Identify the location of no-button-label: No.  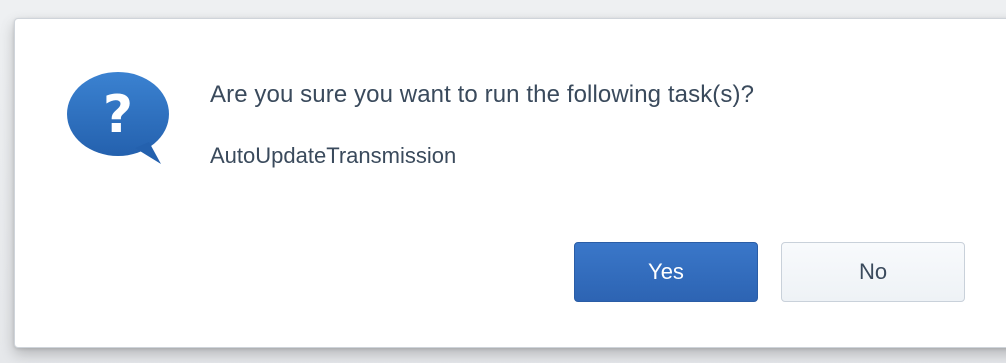
(873, 271).